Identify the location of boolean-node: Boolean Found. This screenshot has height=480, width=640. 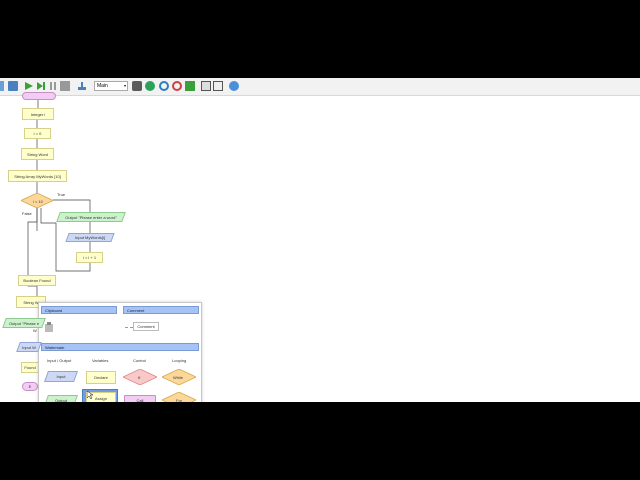
(37, 280).